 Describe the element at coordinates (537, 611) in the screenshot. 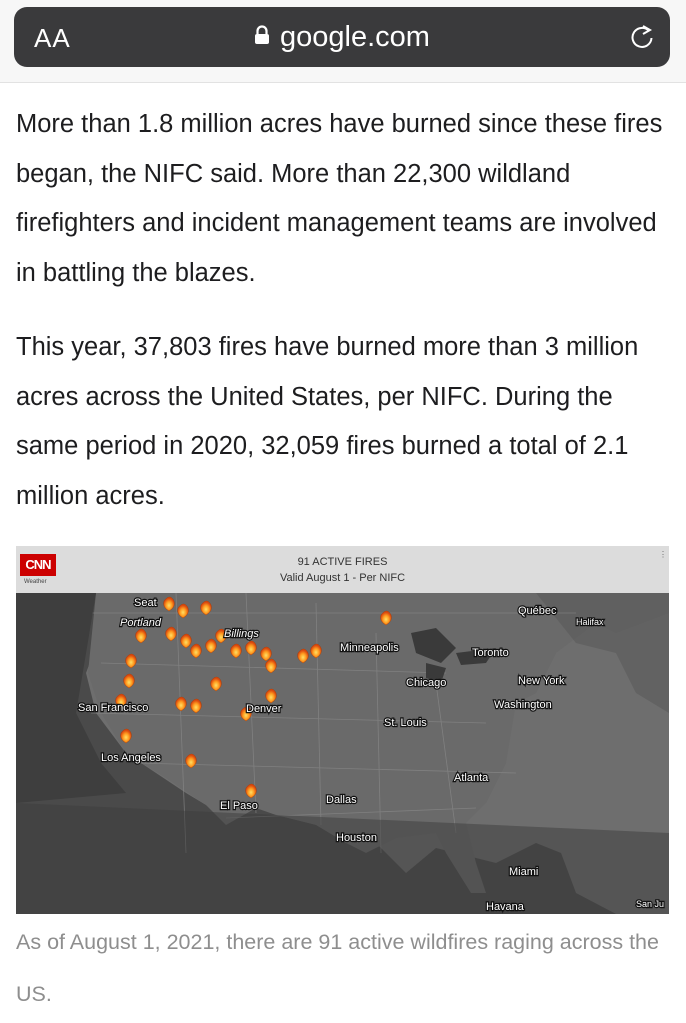

I see `city-label: Québec` at that location.